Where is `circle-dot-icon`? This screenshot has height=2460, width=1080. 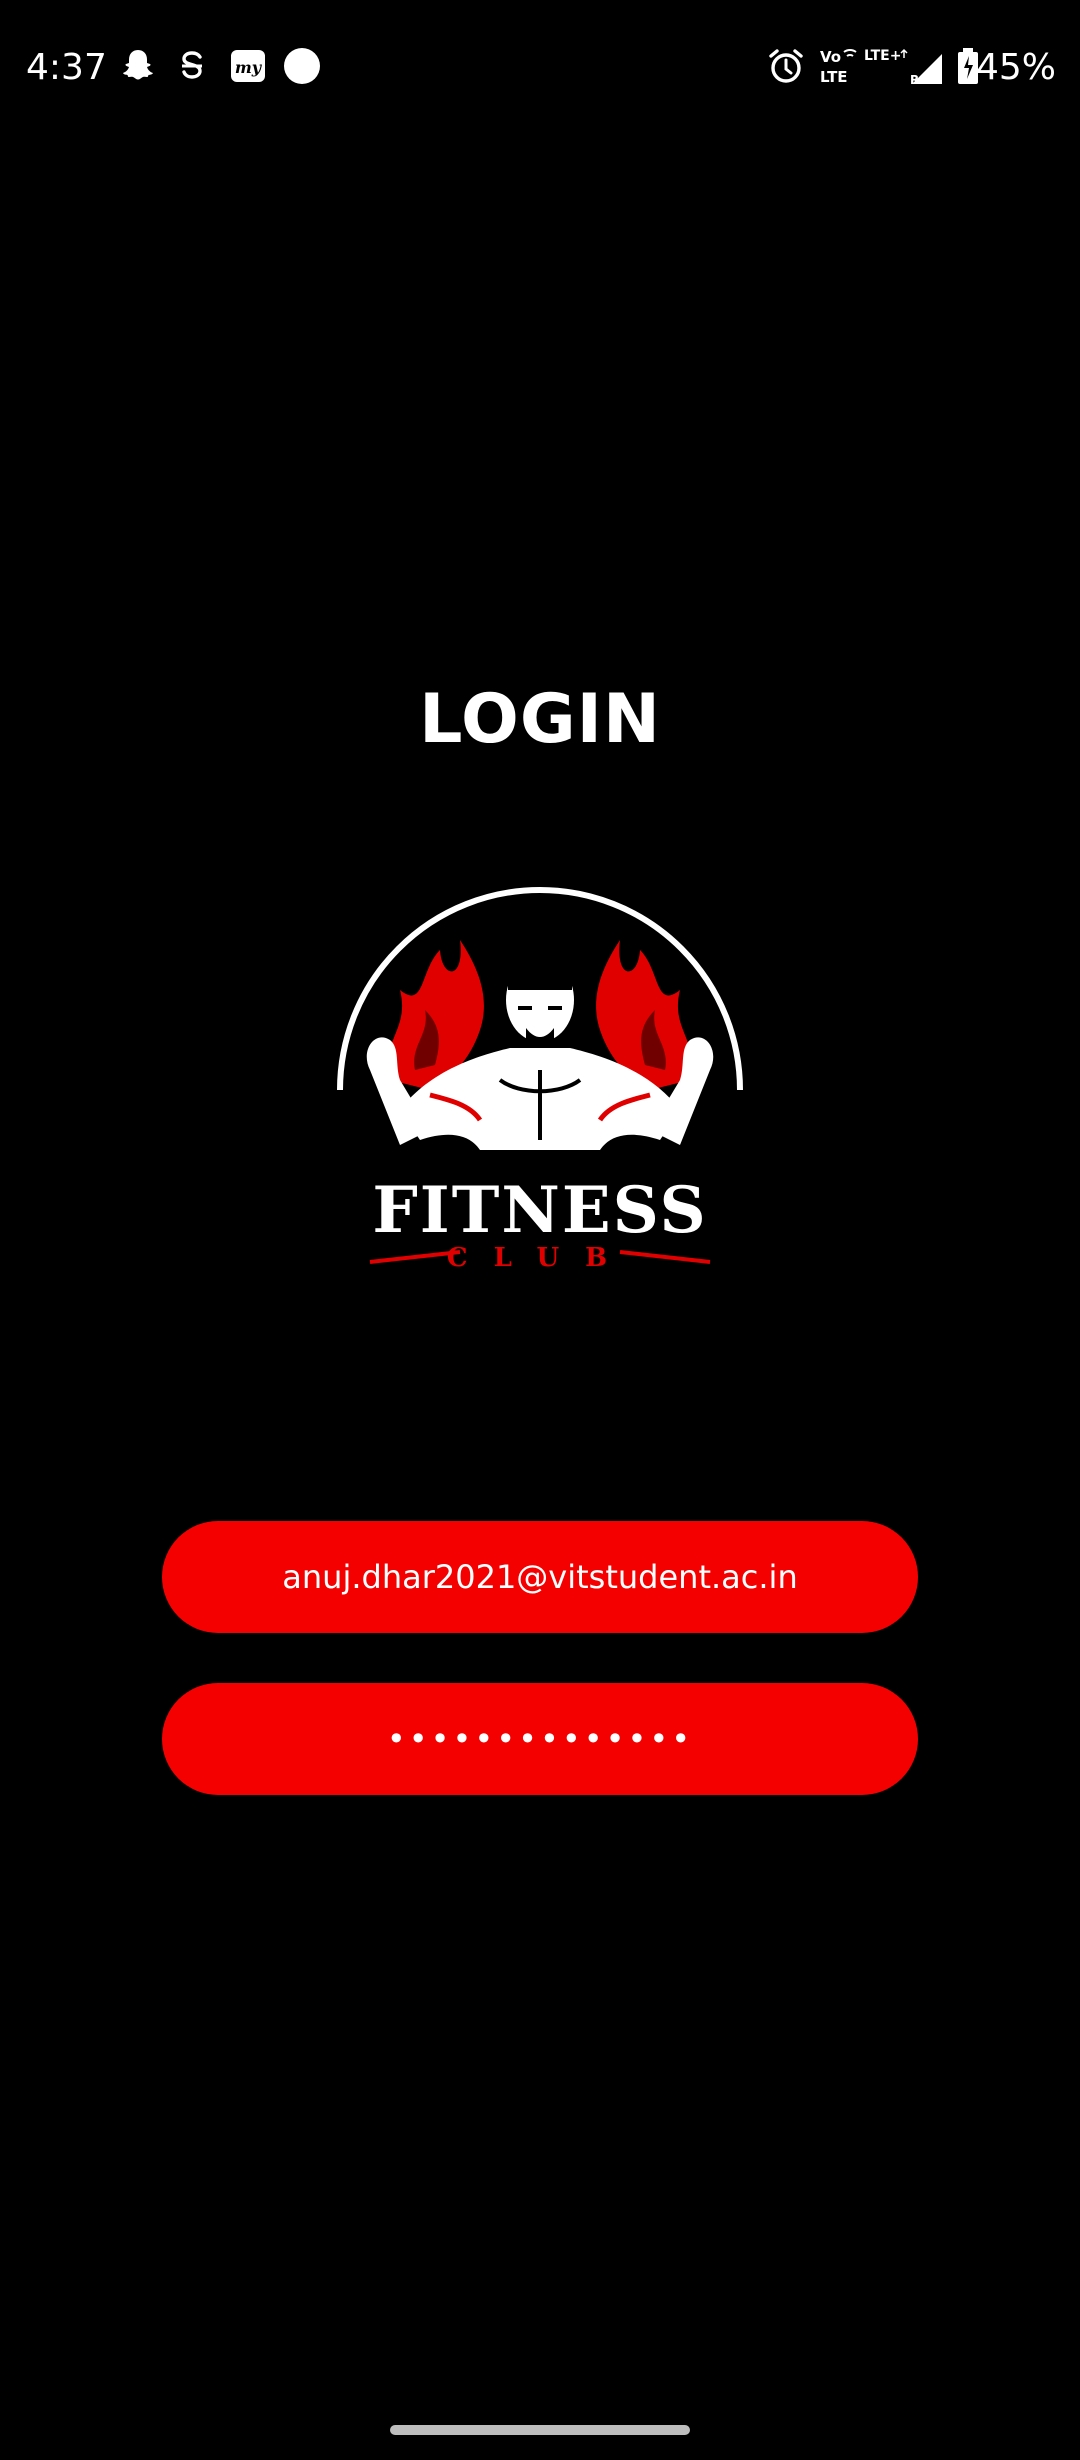
circle-dot-icon is located at coordinates (302, 66).